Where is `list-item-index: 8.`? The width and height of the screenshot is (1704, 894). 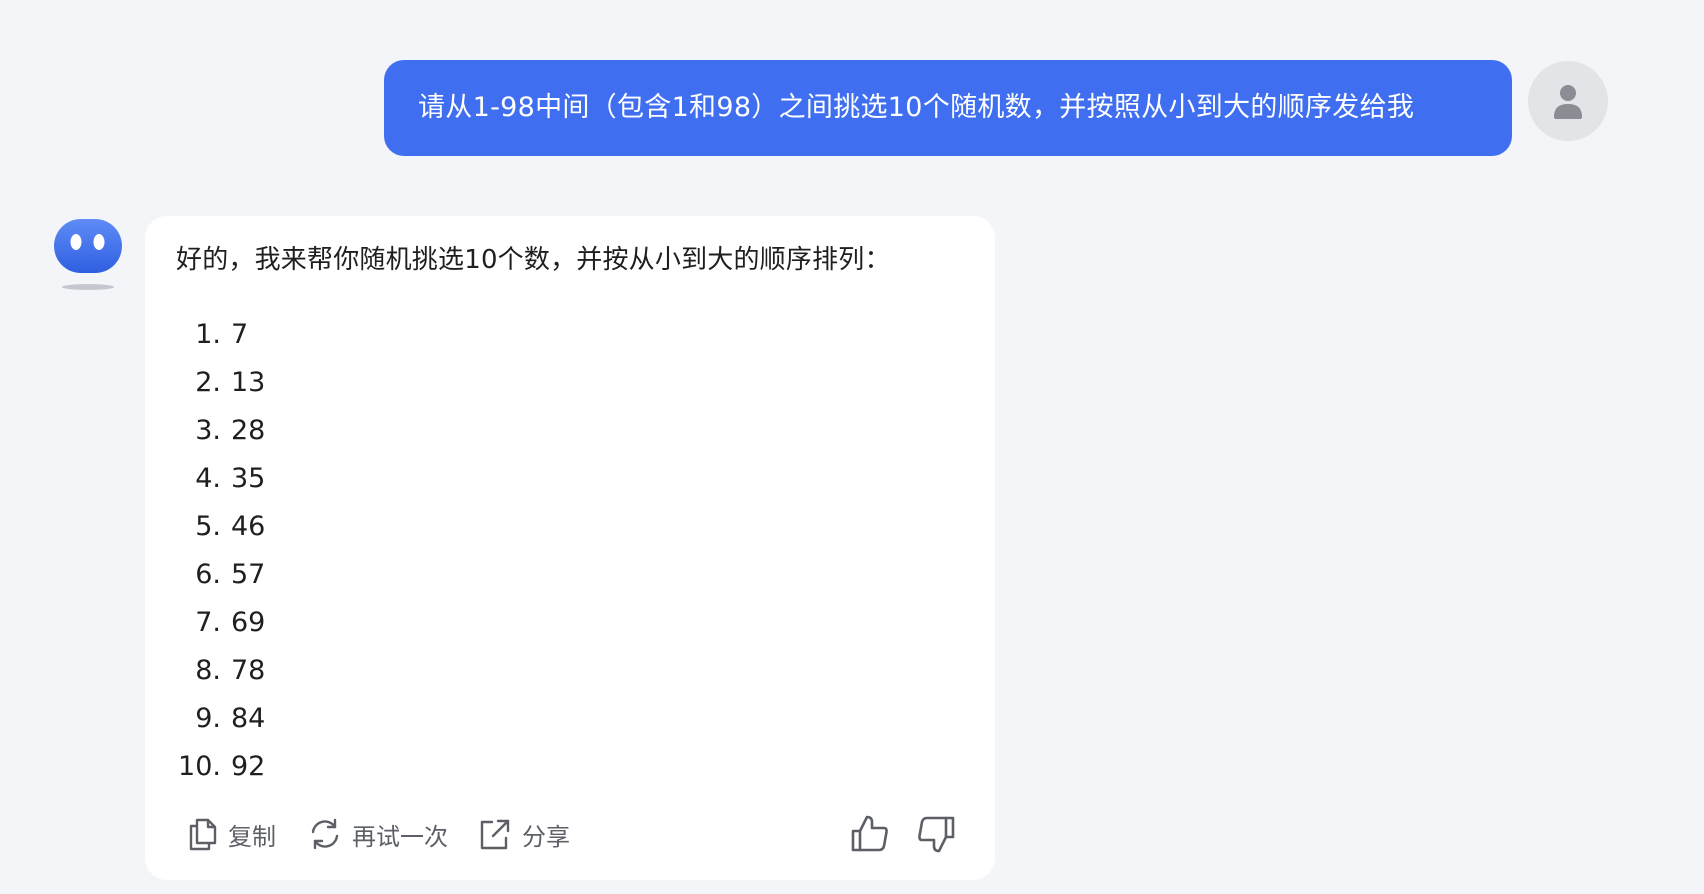
list-item-index: 8. is located at coordinates (208, 670).